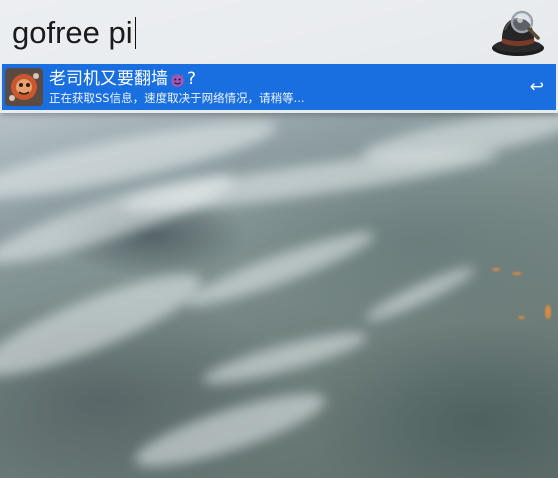  Describe the element at coordinates (536, 87) in the screenshot. I see `return-key-icon: ↩` at that location.